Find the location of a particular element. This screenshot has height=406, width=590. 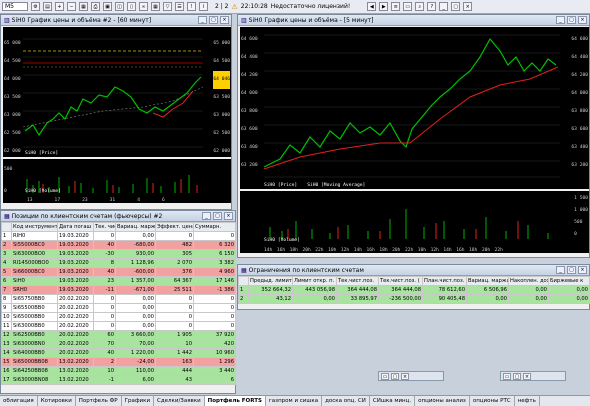

tab-item: опционы РТС is located at coordinates (492, 401).